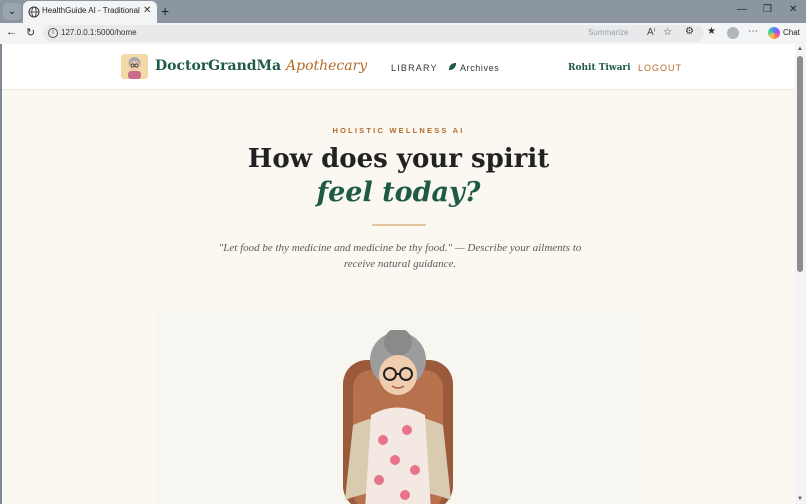 Image resolution: width=806 pixels, height=504 pixels. Describe the element at coordinates (327, 66) in the screenshot. I see `brand-accent: Apothecary` at that location.